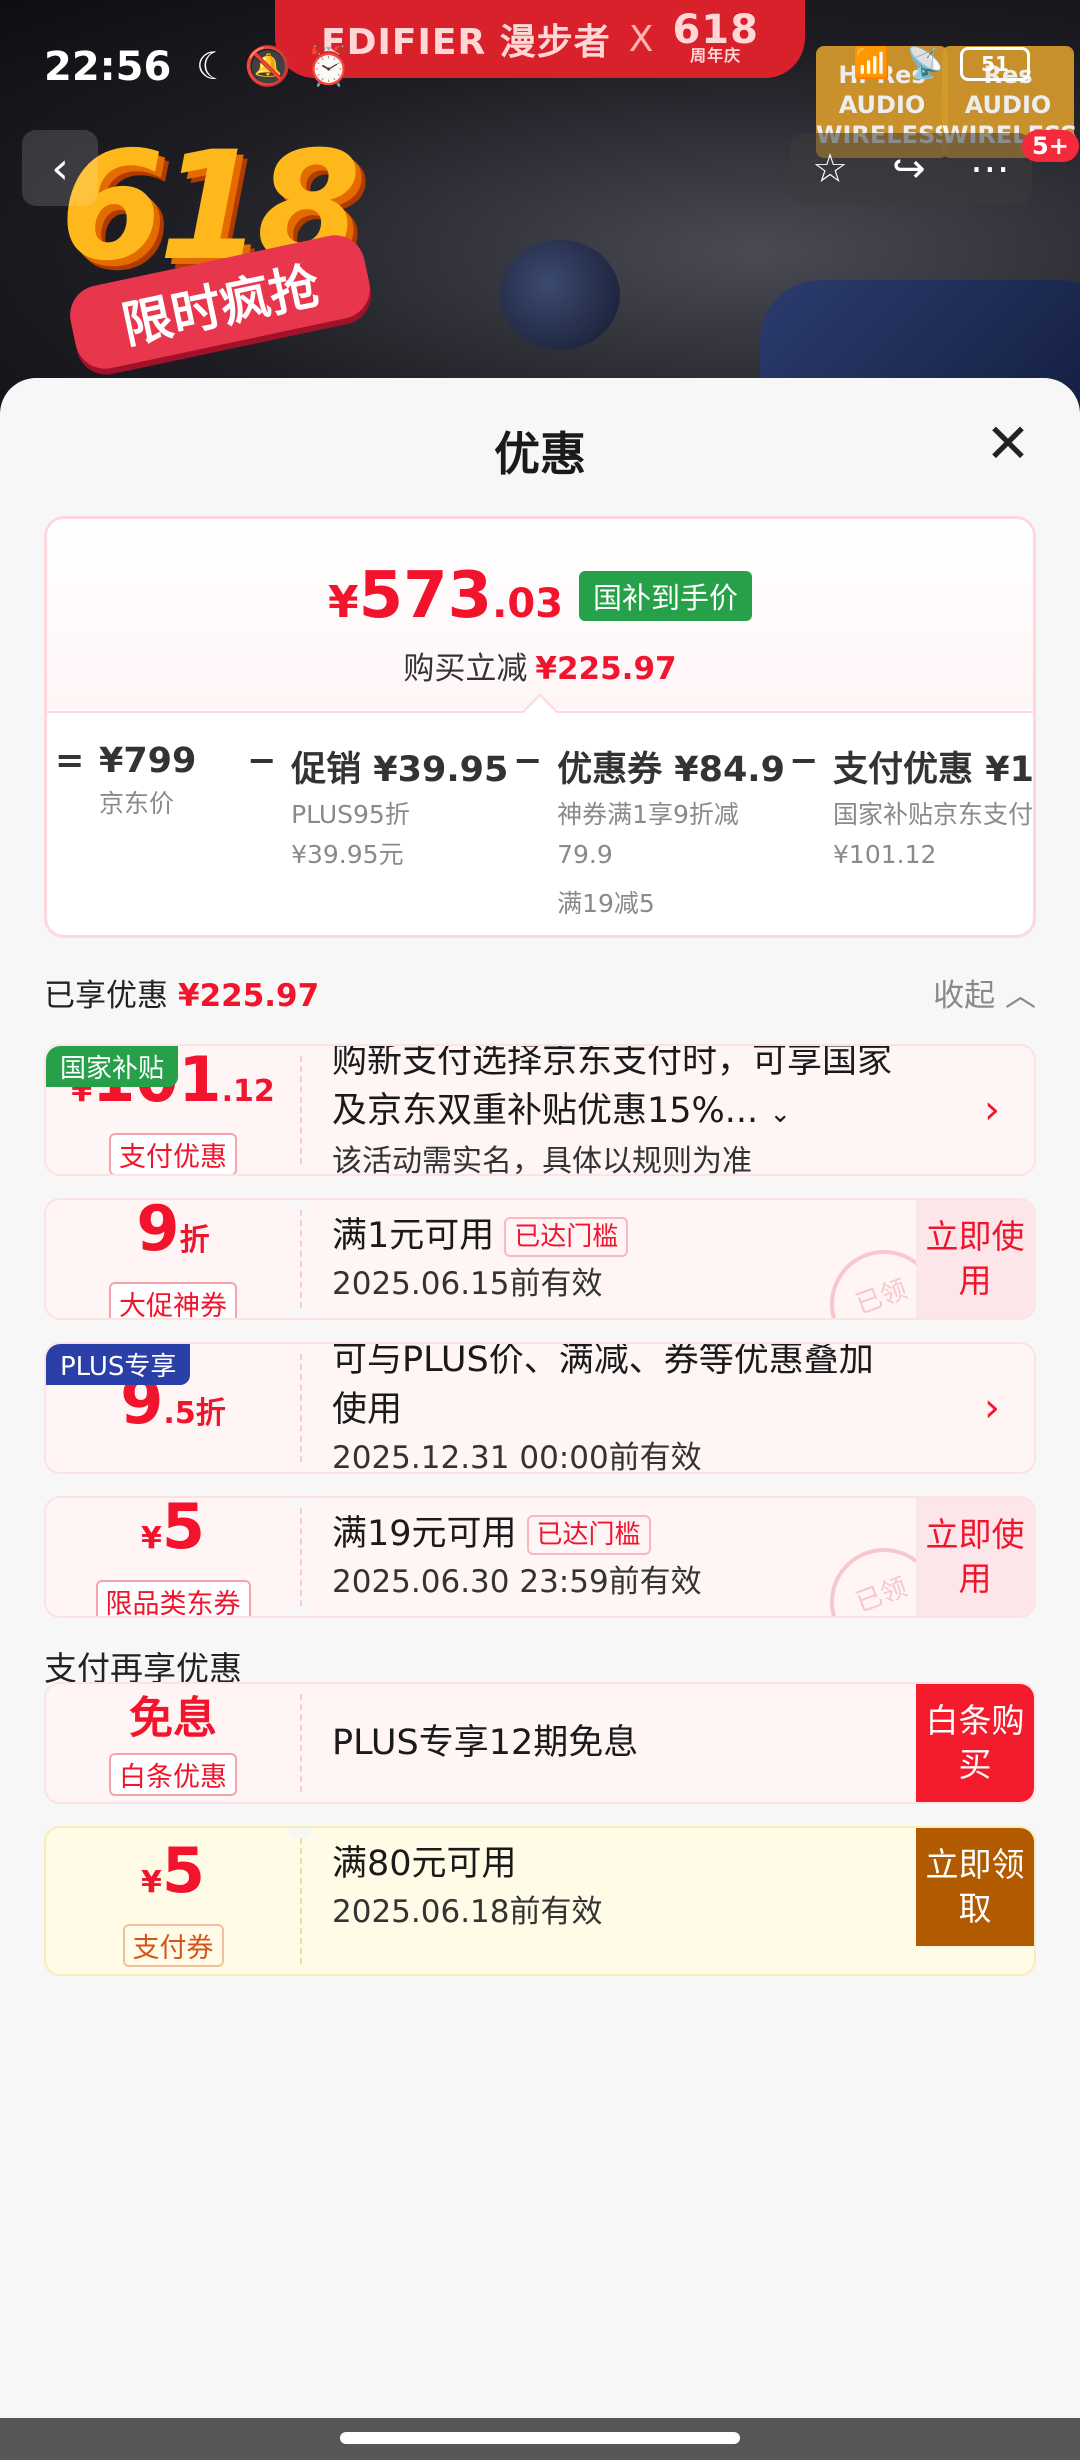 The width and height of the screenshot is (1080, 2460). I want to click on home-indicator, so click(540, 2438).